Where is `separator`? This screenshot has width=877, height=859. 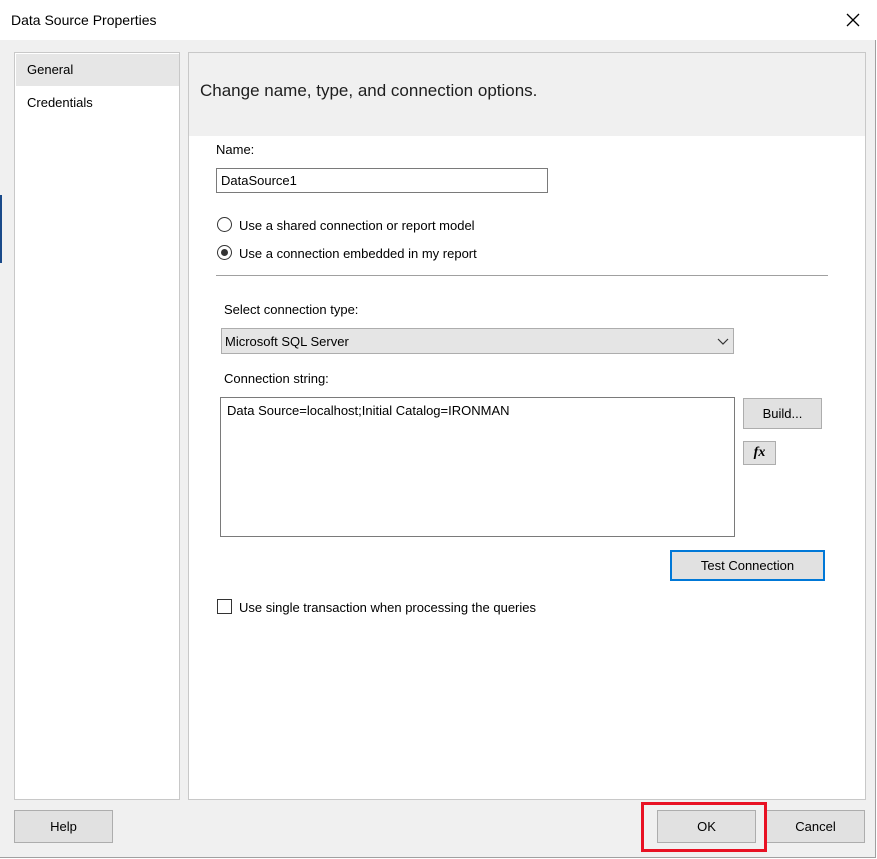 separator is located at coordinates (522, 275).